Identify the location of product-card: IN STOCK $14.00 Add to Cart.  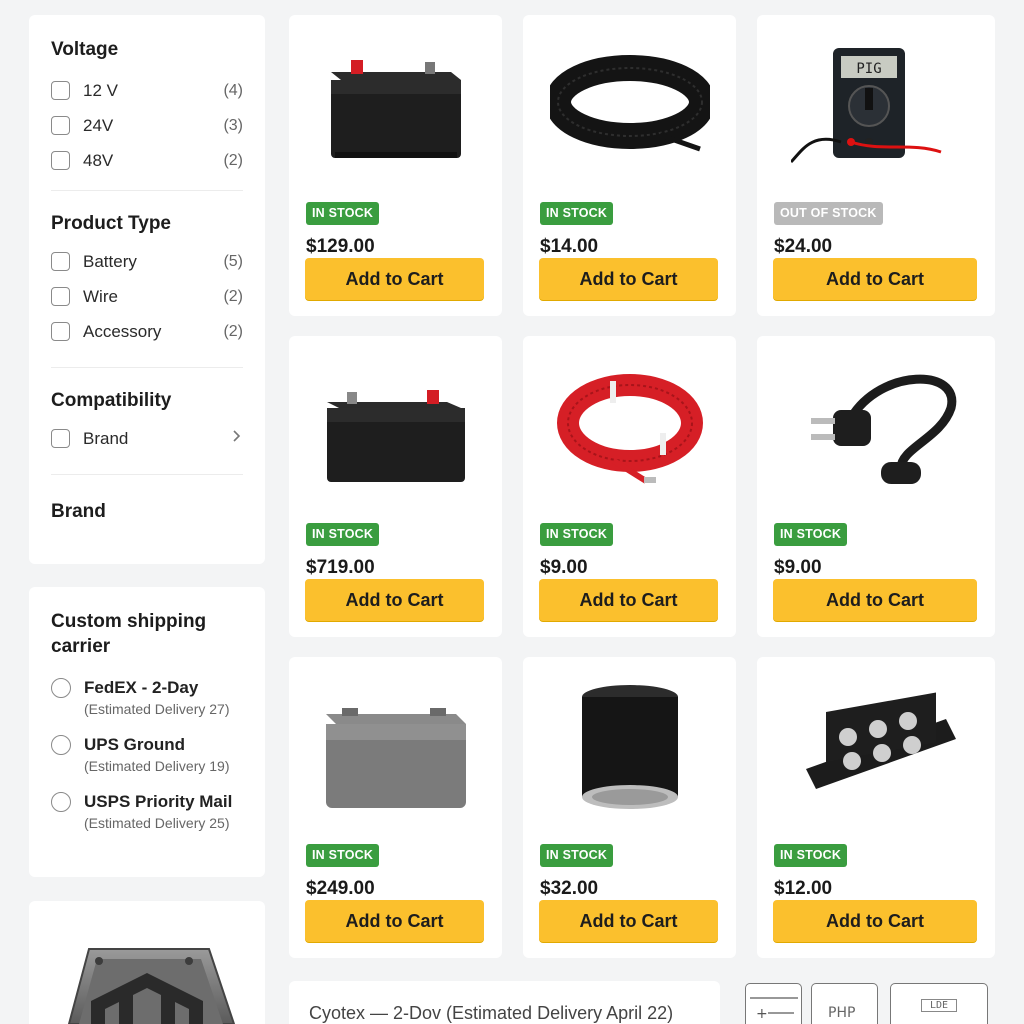
(629, 165).